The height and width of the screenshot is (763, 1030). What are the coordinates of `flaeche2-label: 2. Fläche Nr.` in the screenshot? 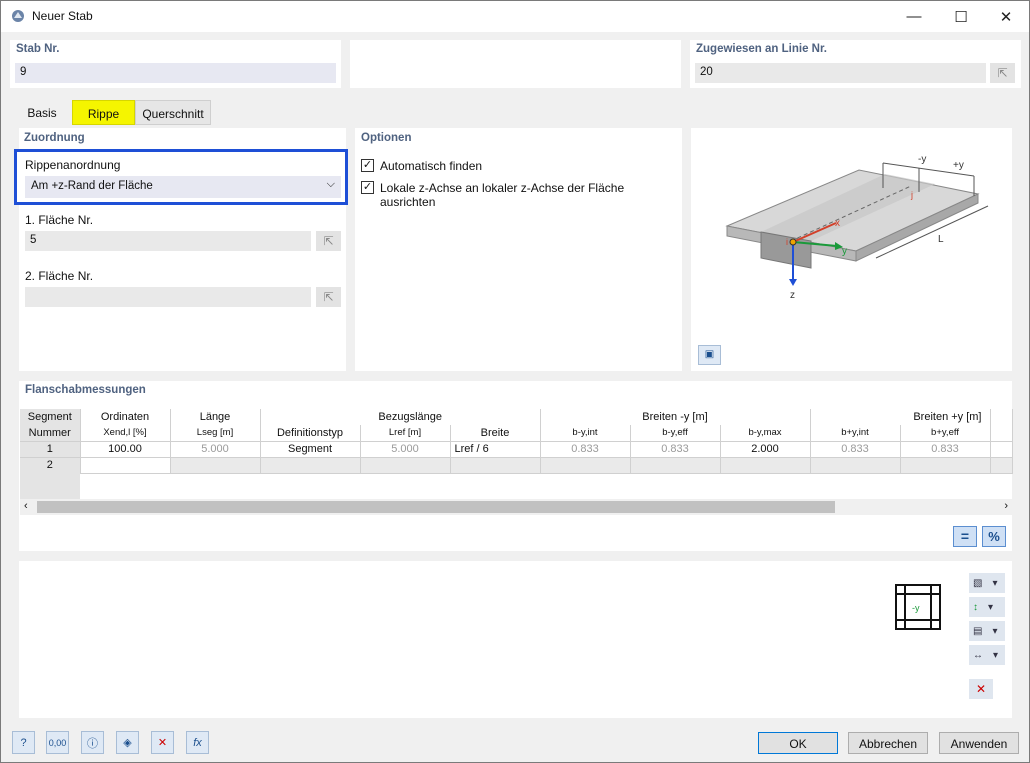 It's located at (59, 276).